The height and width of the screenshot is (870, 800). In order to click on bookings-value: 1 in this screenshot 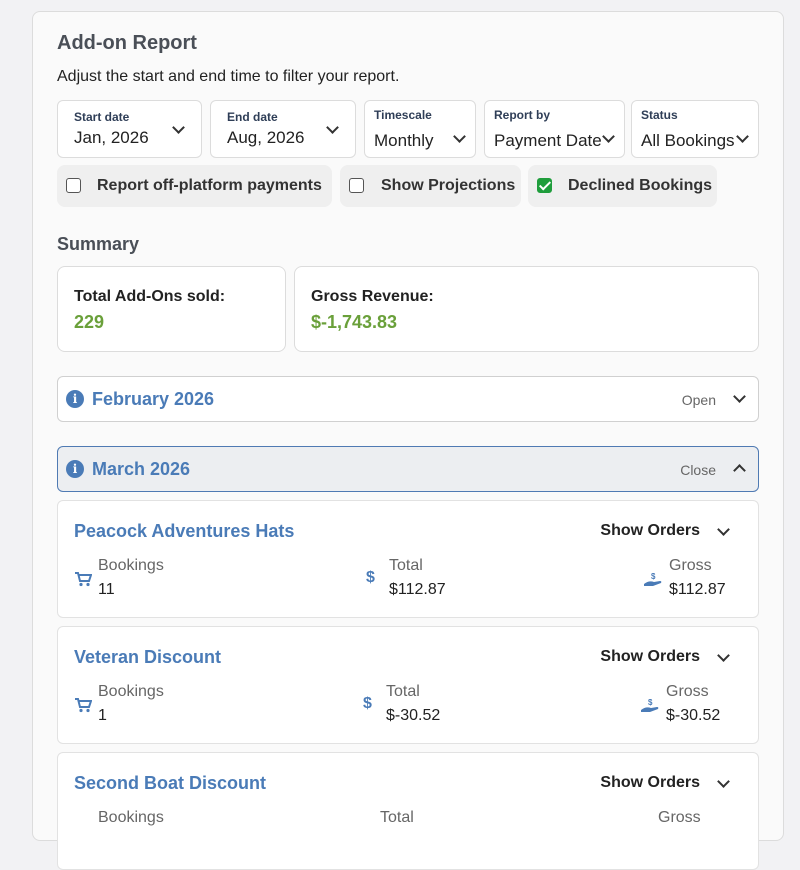, I will do `click(102, 715)`.